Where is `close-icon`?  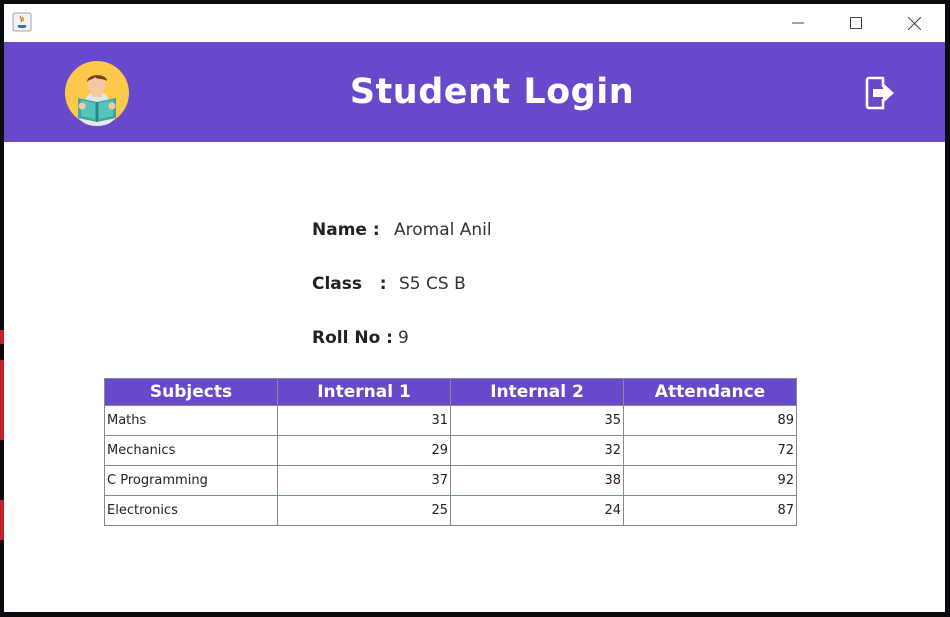 close-icon is located at coordinates (914, 23).